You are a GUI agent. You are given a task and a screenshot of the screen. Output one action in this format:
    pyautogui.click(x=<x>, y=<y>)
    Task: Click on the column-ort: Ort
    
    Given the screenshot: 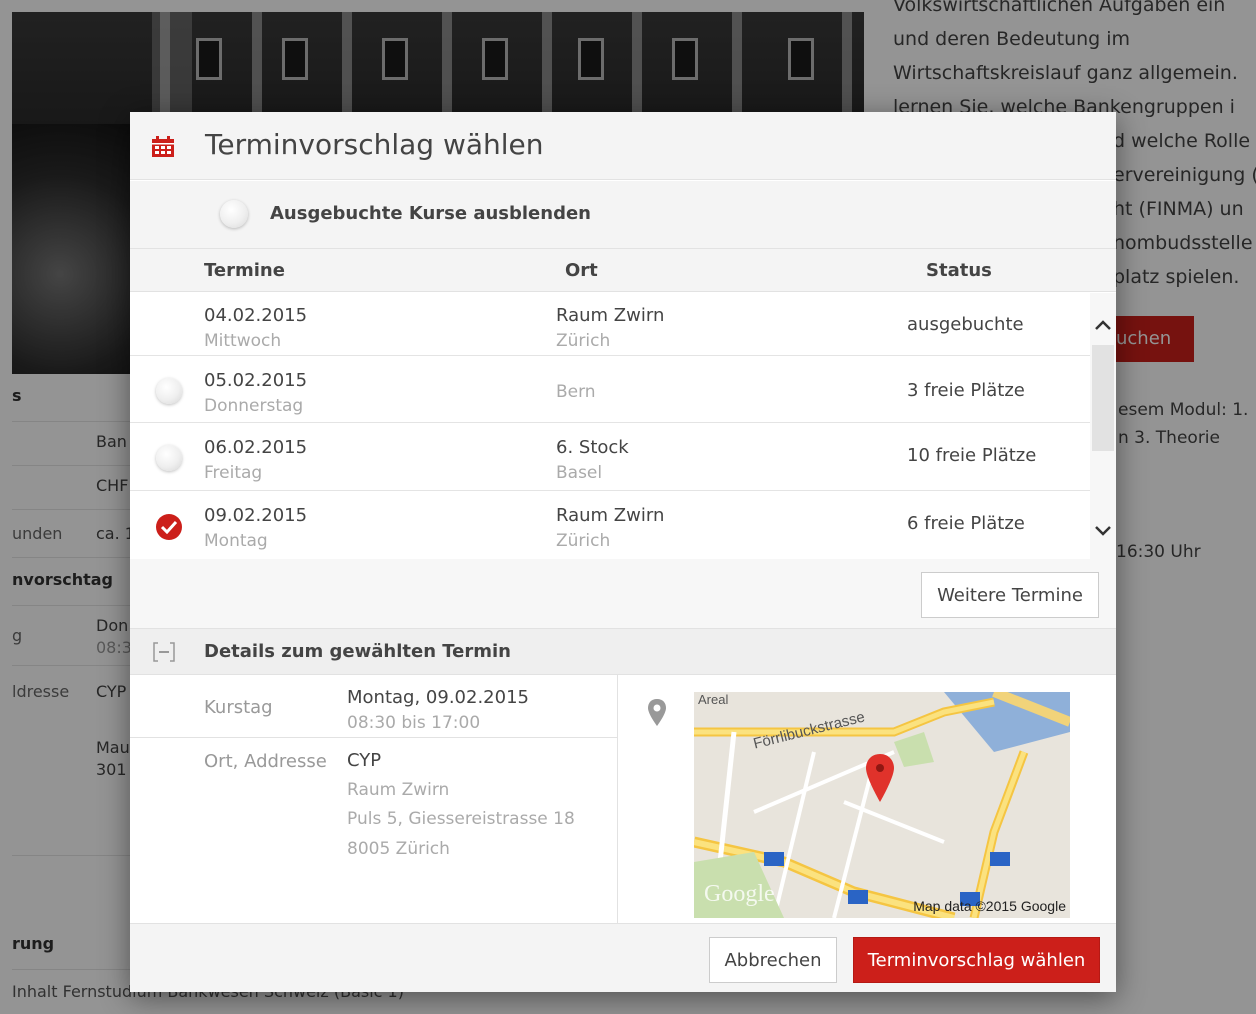 What is the action you would take?
    pyautogui.click(x=581, y=270)
    